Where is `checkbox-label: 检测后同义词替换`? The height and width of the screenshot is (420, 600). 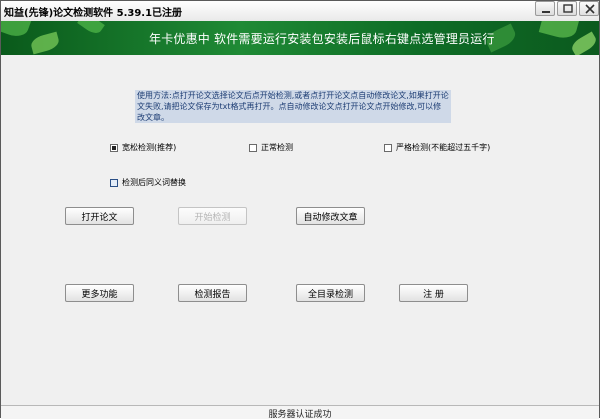
checkbox-label: 检测后同义词替换 is located at coordinates (154, 182).